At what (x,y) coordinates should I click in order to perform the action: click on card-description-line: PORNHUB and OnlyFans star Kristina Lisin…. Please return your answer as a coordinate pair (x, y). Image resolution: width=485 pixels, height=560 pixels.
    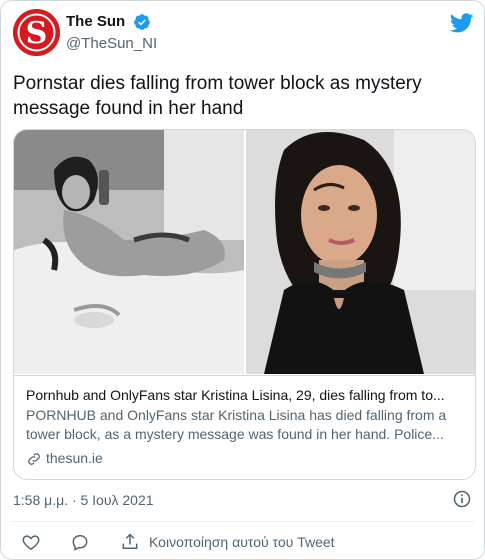
    Looking at the image, I should click on (236, 415).